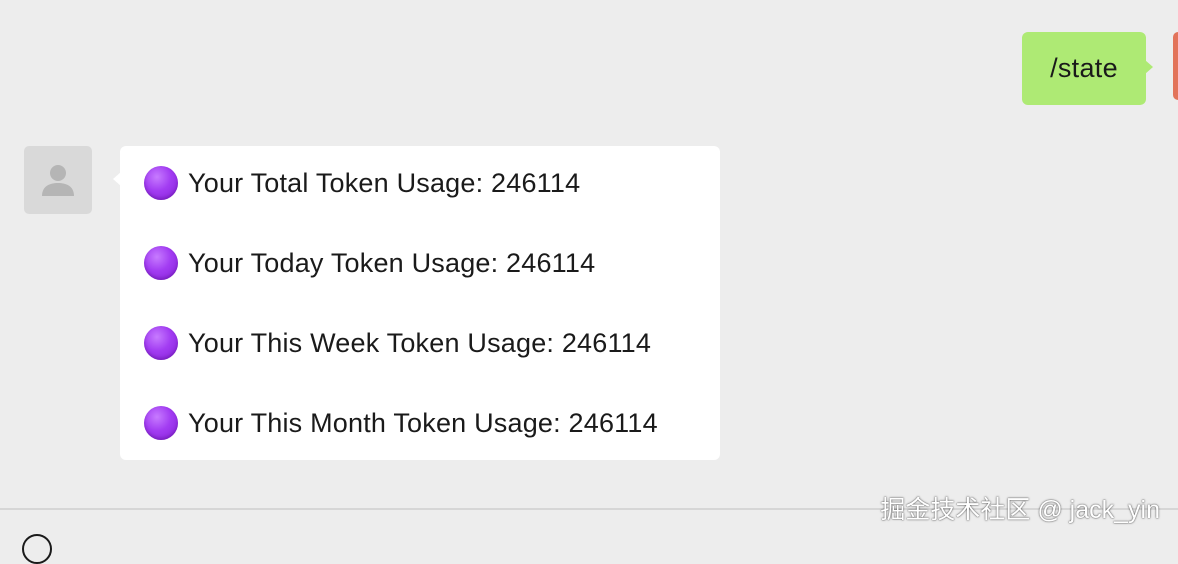 The width and height of the screenshot is (1178, 564). I want to click on usage-line-week: Your This Week Token Usage: 246114, so click(397, 343).